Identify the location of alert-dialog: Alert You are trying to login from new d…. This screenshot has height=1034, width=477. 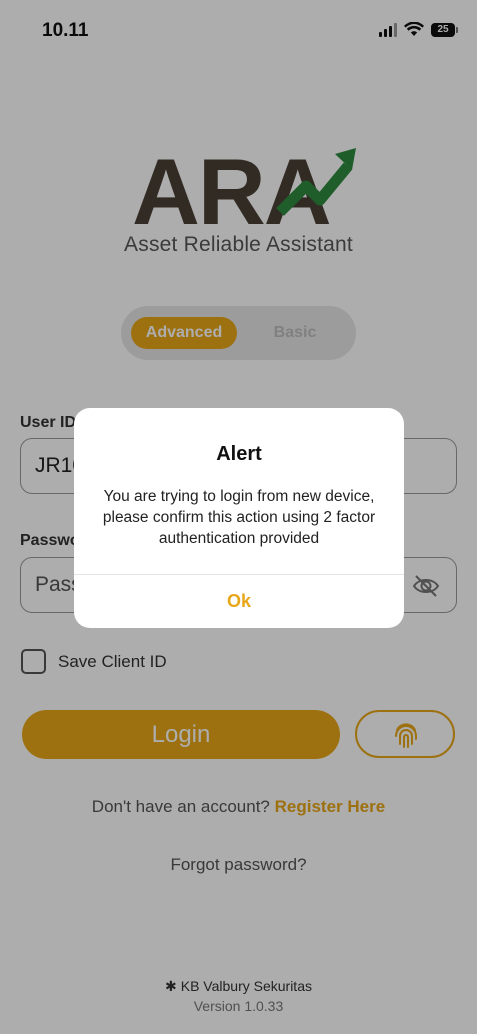
(239, 518).